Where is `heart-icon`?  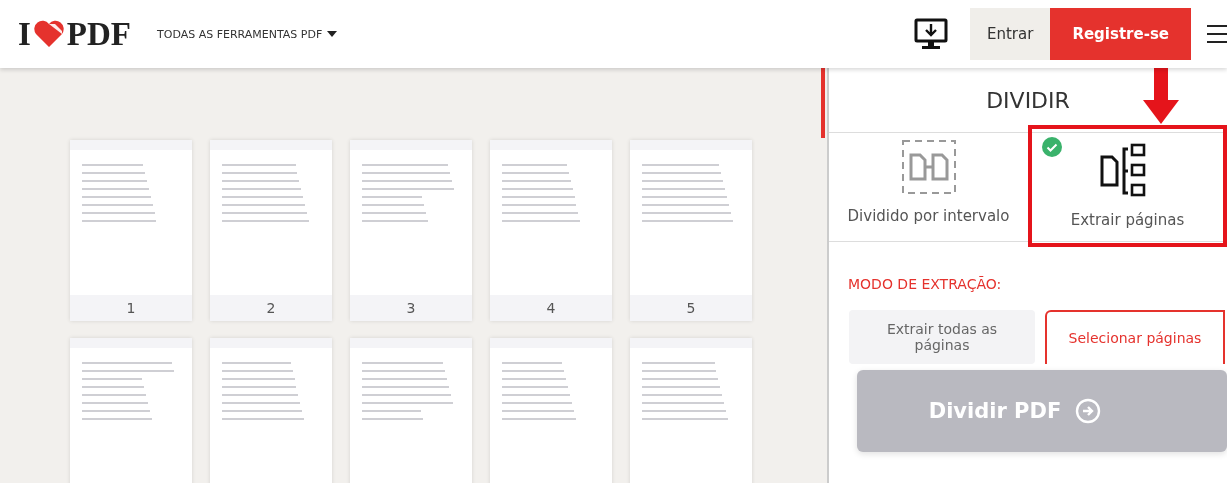
heart-icon is located at coordinates (48, 34).